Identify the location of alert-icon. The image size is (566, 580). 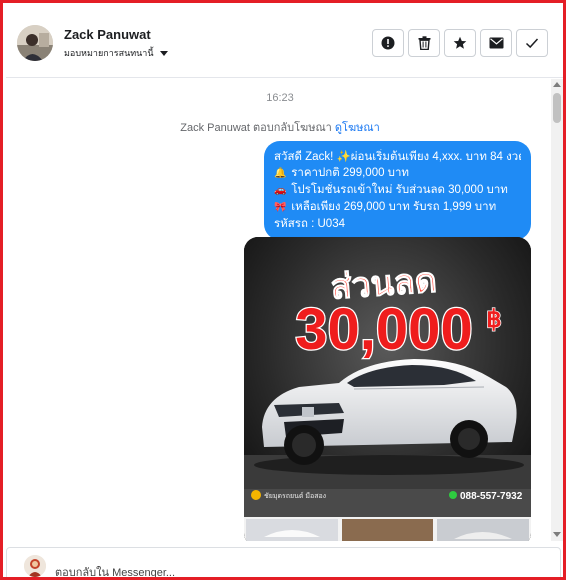
(388, 43).